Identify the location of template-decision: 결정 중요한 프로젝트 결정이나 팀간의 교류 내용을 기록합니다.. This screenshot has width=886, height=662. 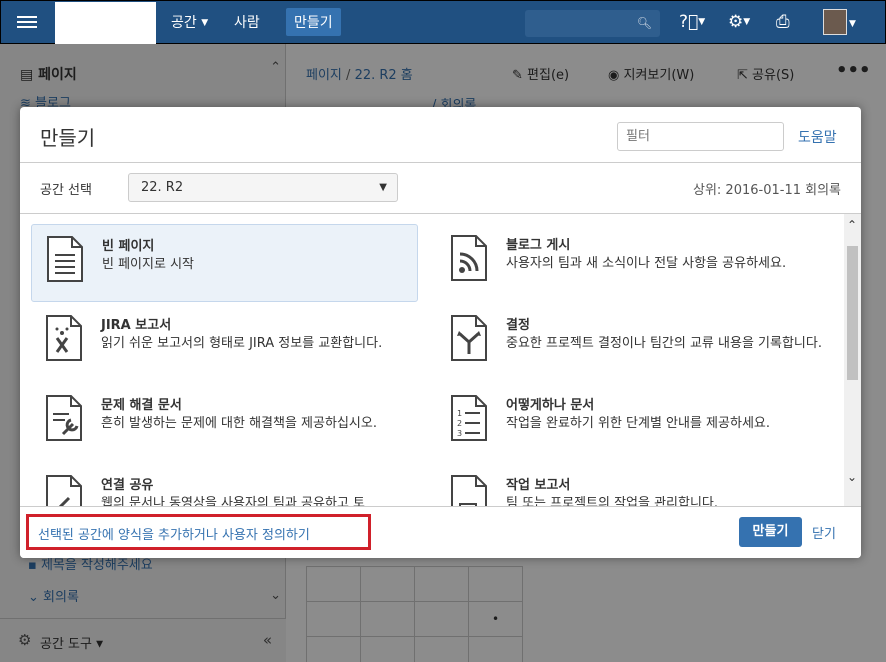
(629, 343).